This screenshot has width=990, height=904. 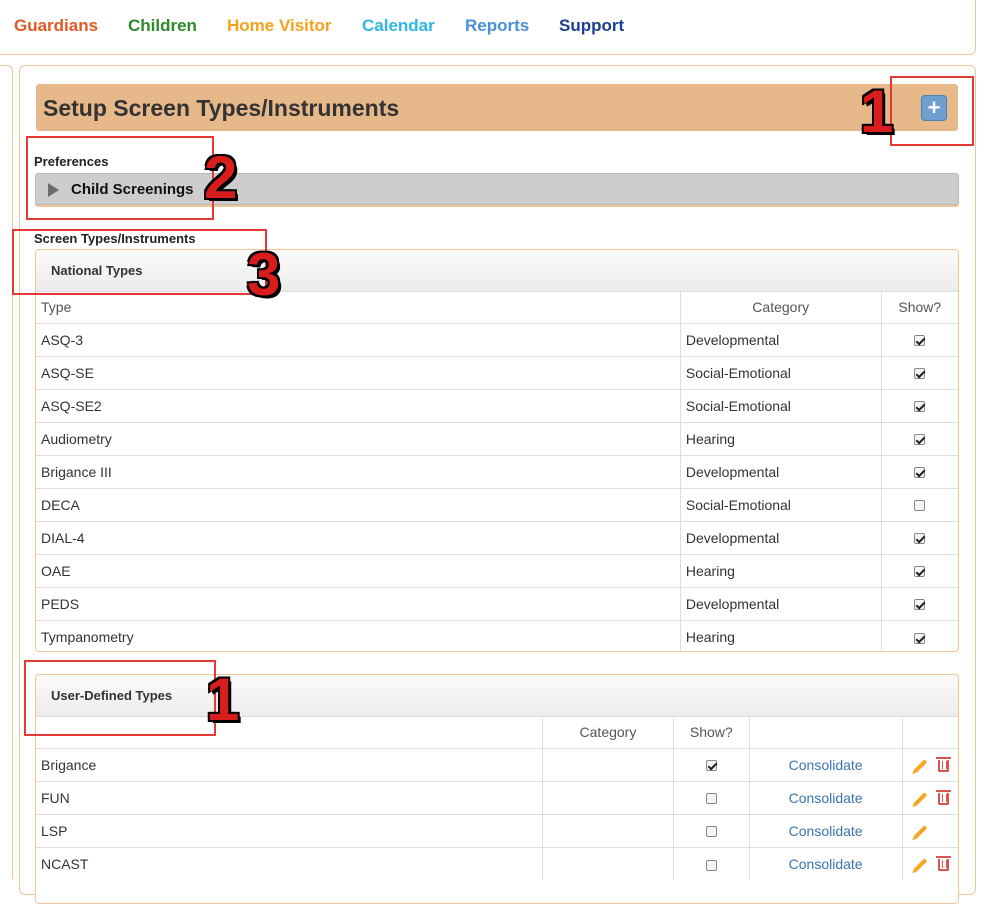 I want to click on column-header-category: Category, so click(x=781, y=308).